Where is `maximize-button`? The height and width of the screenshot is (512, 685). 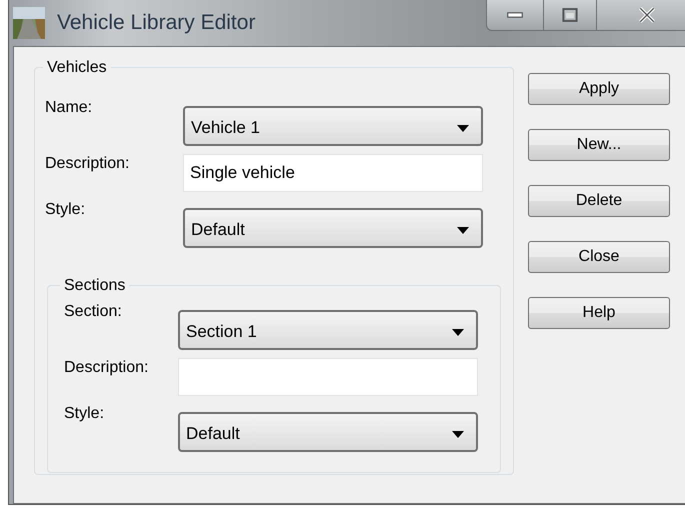
maximize-button is located at coordinates (570, 15).